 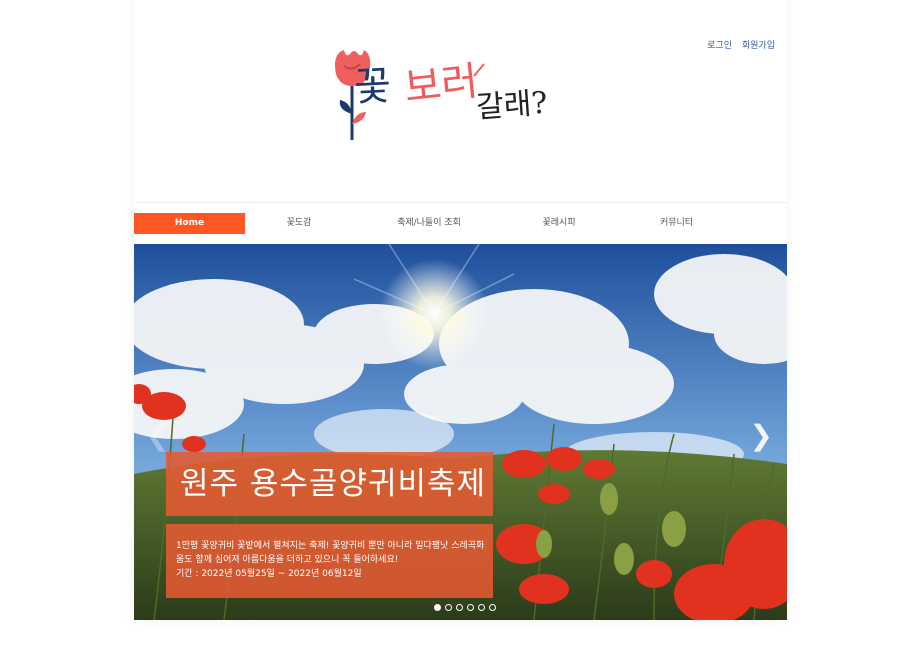 I want to click on sparkle-icon, so click(x=479, y=70).